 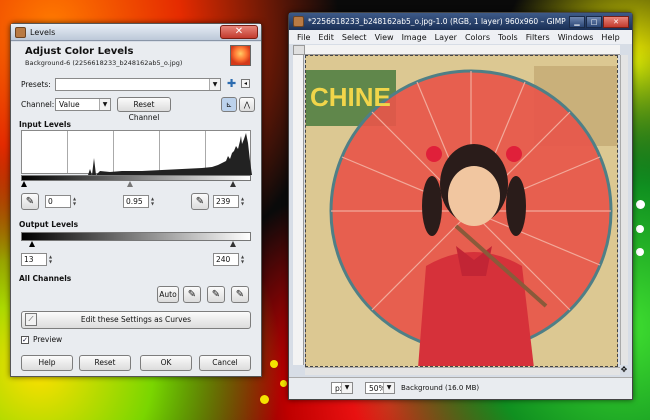 What do you see at coordinates (138, 84) in the screenshot?
I see `presets-combo: ▼` at bounding box center [138, 84].